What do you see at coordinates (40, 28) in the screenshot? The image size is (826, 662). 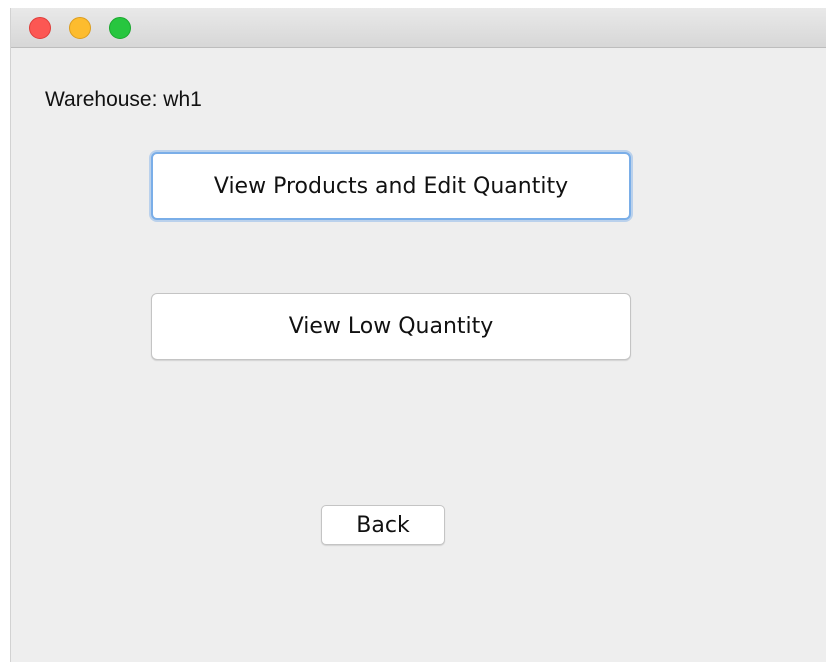 I see `close-window-icon` at bounding box center [40, 28].